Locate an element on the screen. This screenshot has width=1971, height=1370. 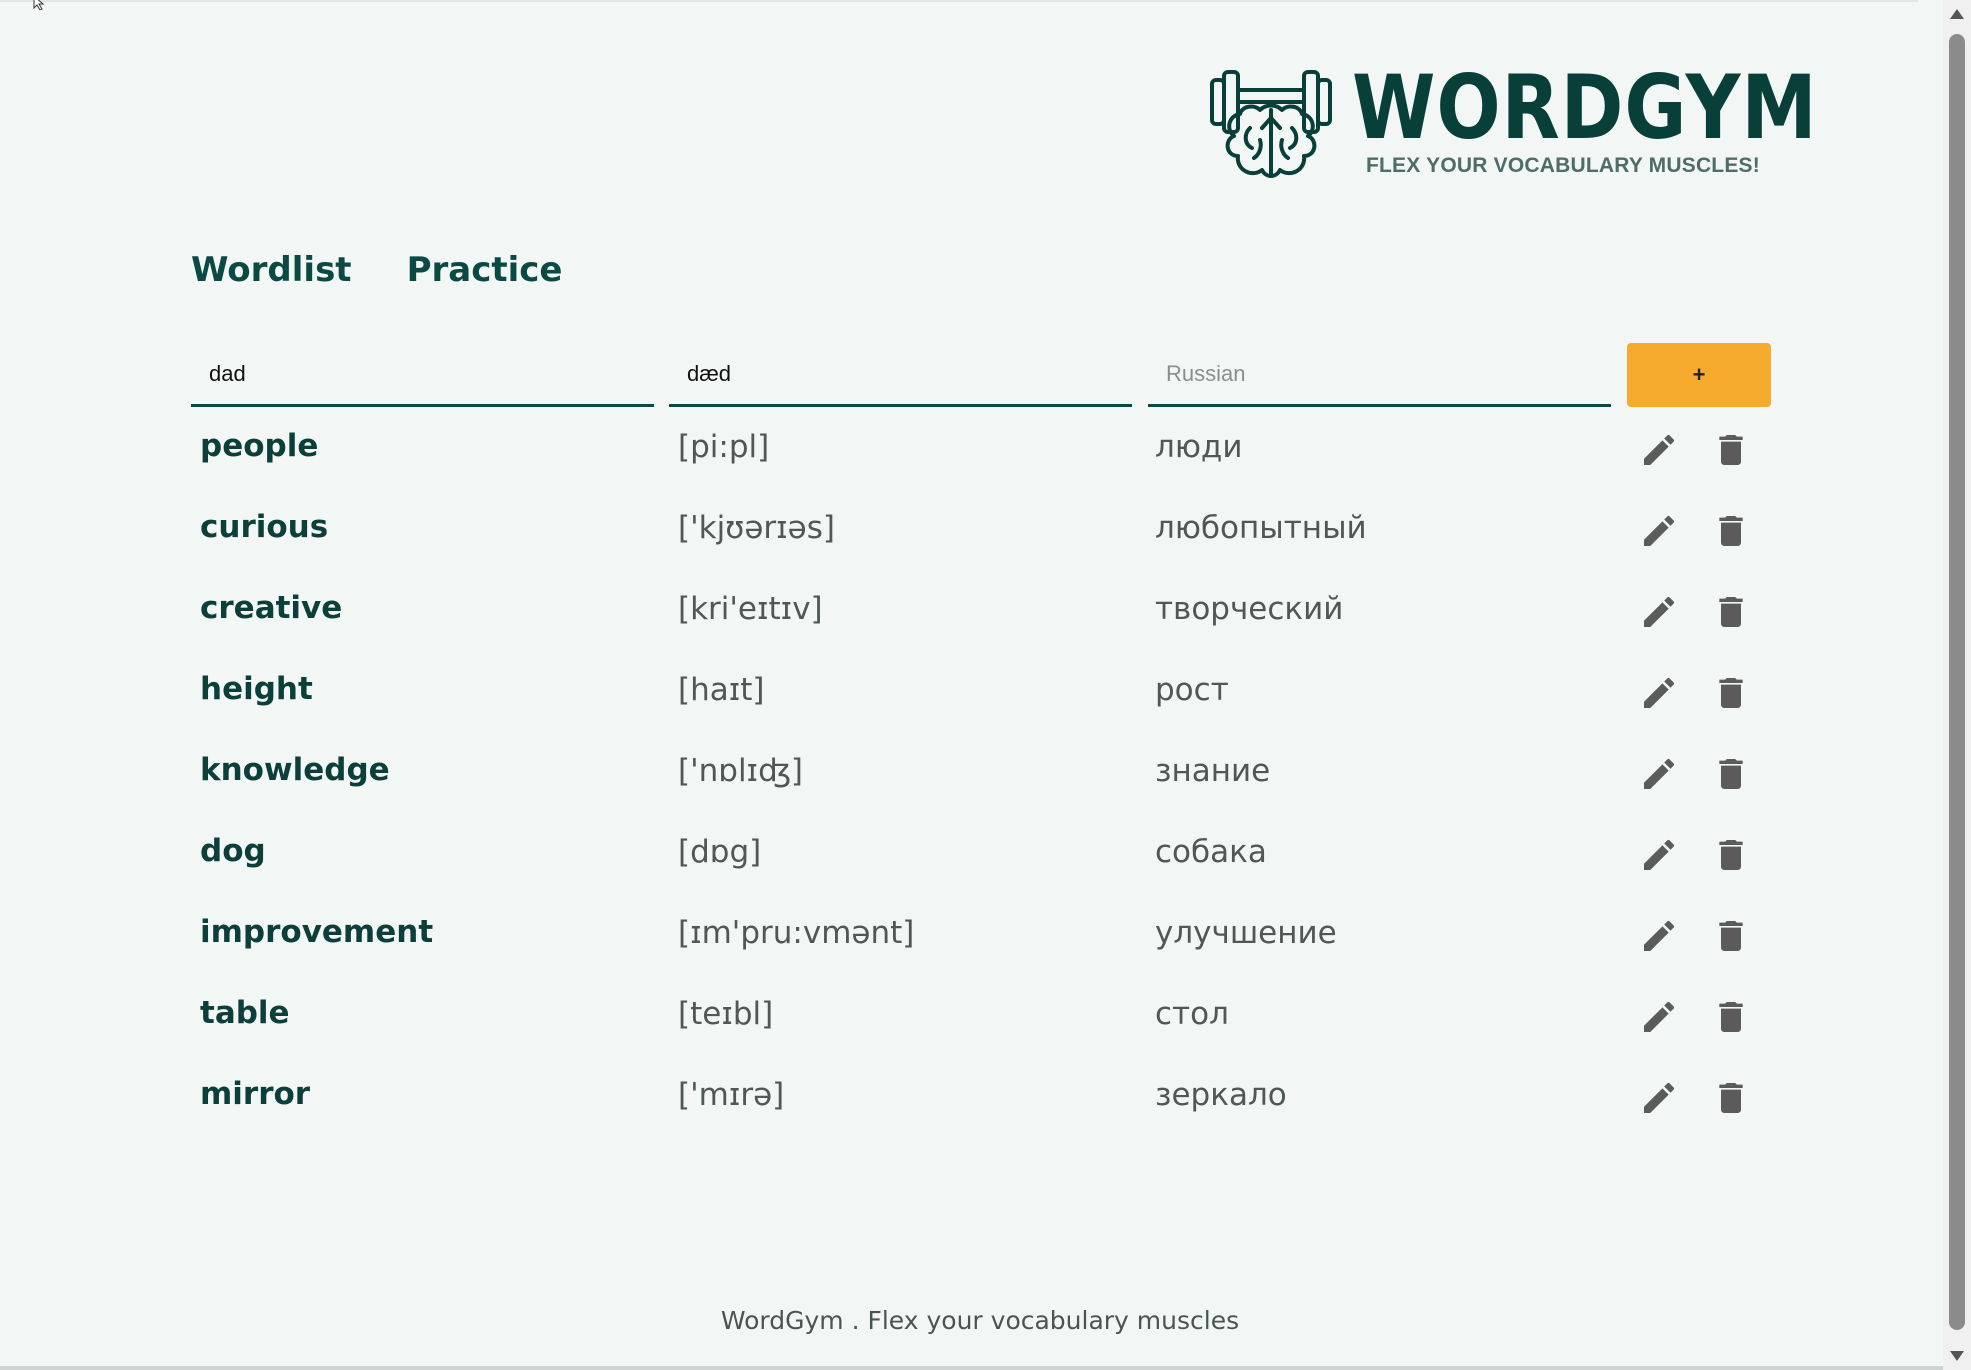
transcription-text: ['kjʊərɪəs] is located at coordinates (756, 528).